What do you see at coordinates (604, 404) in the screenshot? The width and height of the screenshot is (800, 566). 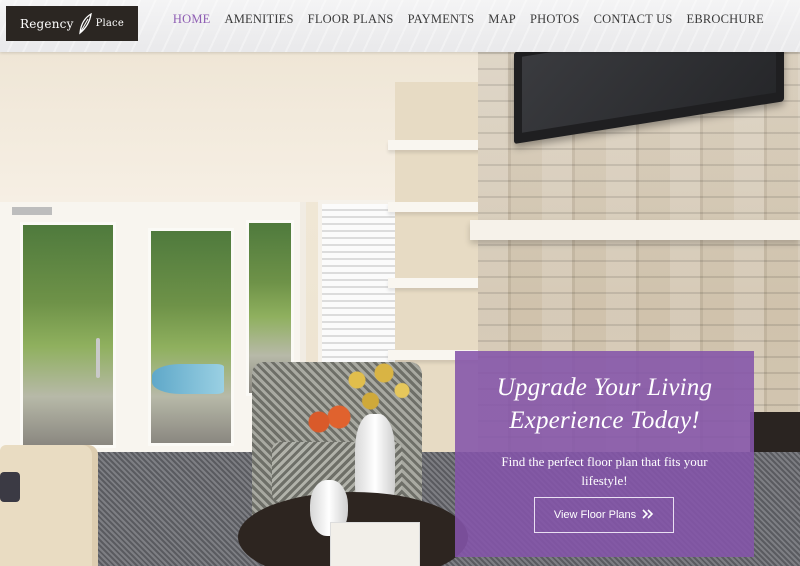 I see `promo-headline: Upgrade Your Living Experience Today!` at bounding box center [604, 404].